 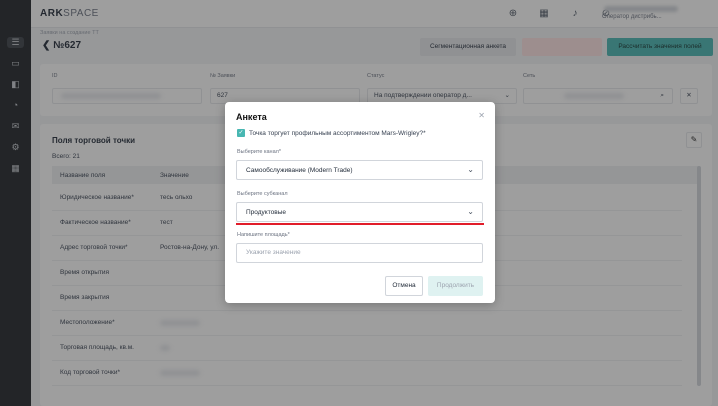 What do you see at coordinates (359, 170) in the screenshot?
I see `channel-select: Самообслуживание (Modern Trade) ⌄` at bounding box center [359, 170].